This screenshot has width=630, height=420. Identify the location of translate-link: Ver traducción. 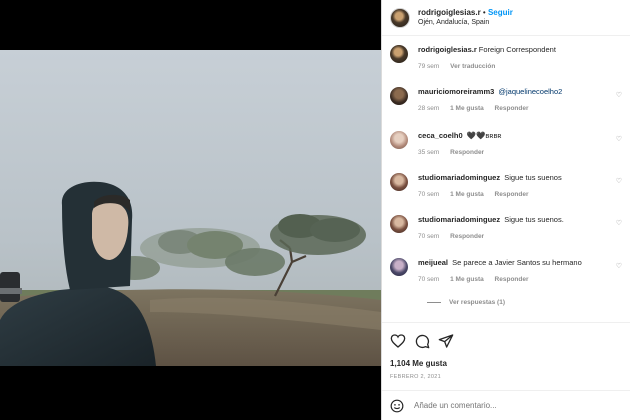
(472, 66).